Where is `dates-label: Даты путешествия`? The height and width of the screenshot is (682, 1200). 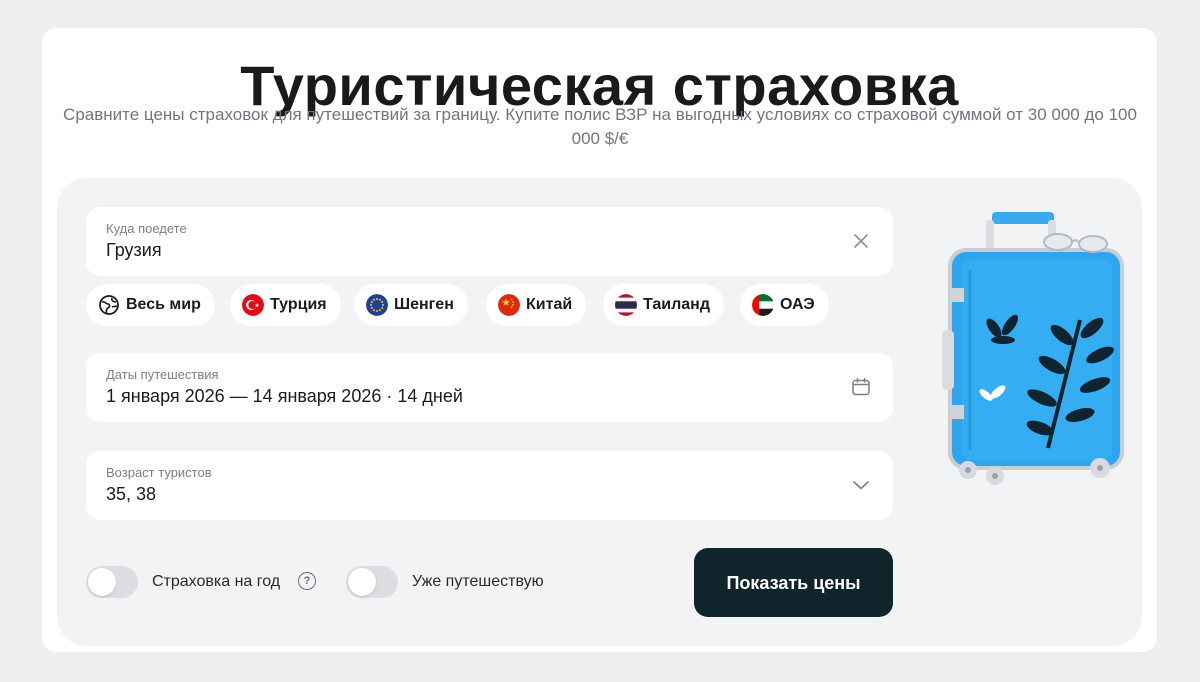
dates-label: Даты путешествия is located at coordinates (162, 374).